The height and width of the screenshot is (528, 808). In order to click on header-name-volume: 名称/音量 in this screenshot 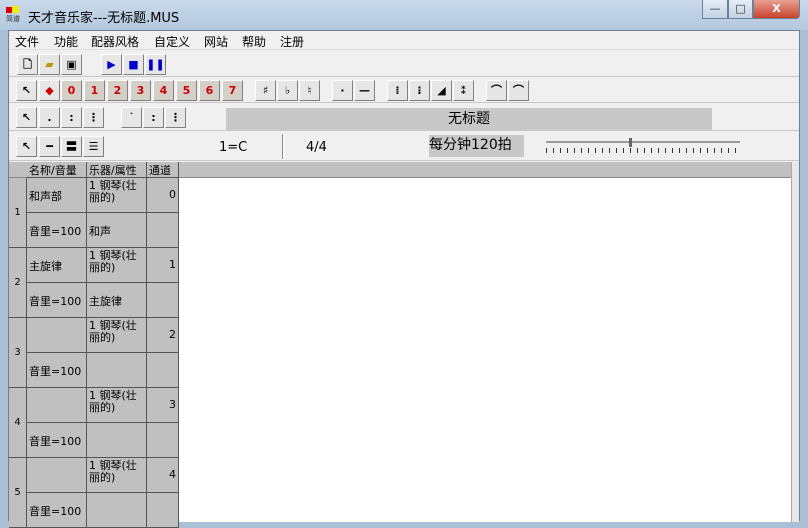, I will do `click(57, 170)`.